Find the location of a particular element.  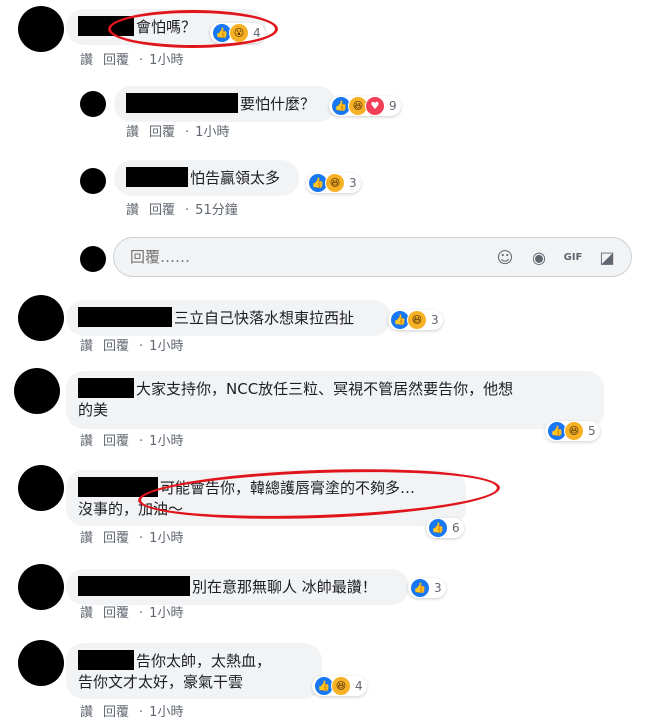

comment-bubble: 怕告贏領太多 is located at coordinates (206, 178).